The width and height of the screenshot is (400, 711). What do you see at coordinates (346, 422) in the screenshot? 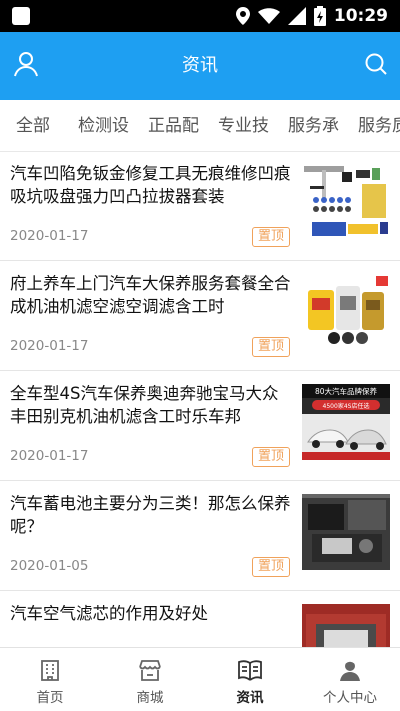
I see `news-thumbnail: 80大汽车品牌保养 4500家4S店任选` at bounding box center [346, 422].